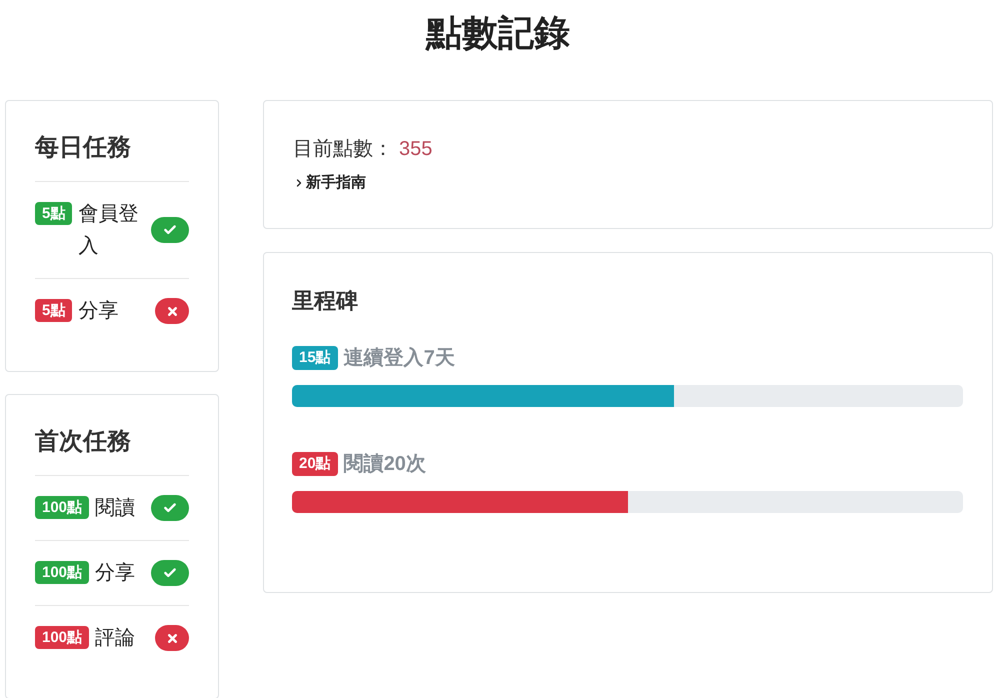 The width and height of the screenshot is (996, 698). I want to click on points-badge: 20點, so click(315, 464).